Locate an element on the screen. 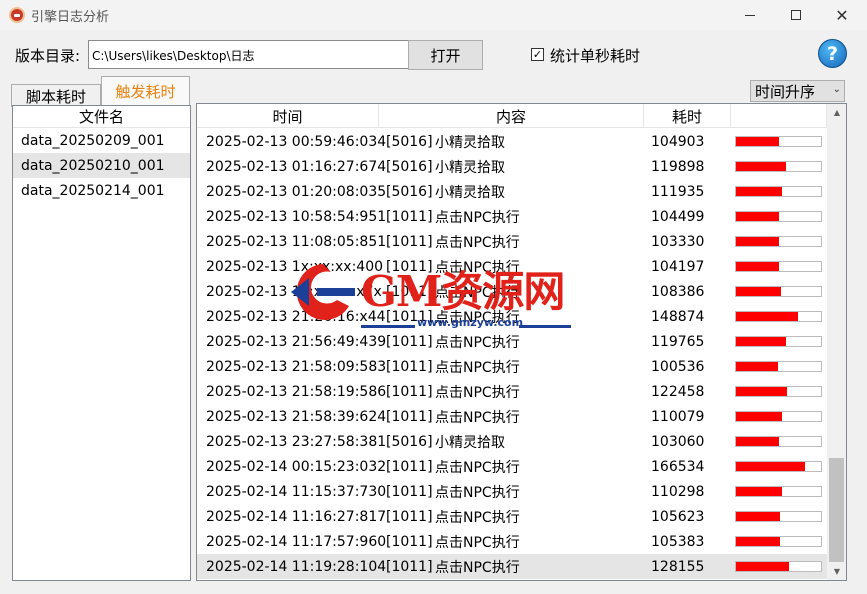  sort-select: 时间升序 ⌄ is located at coordinates (797, 91).